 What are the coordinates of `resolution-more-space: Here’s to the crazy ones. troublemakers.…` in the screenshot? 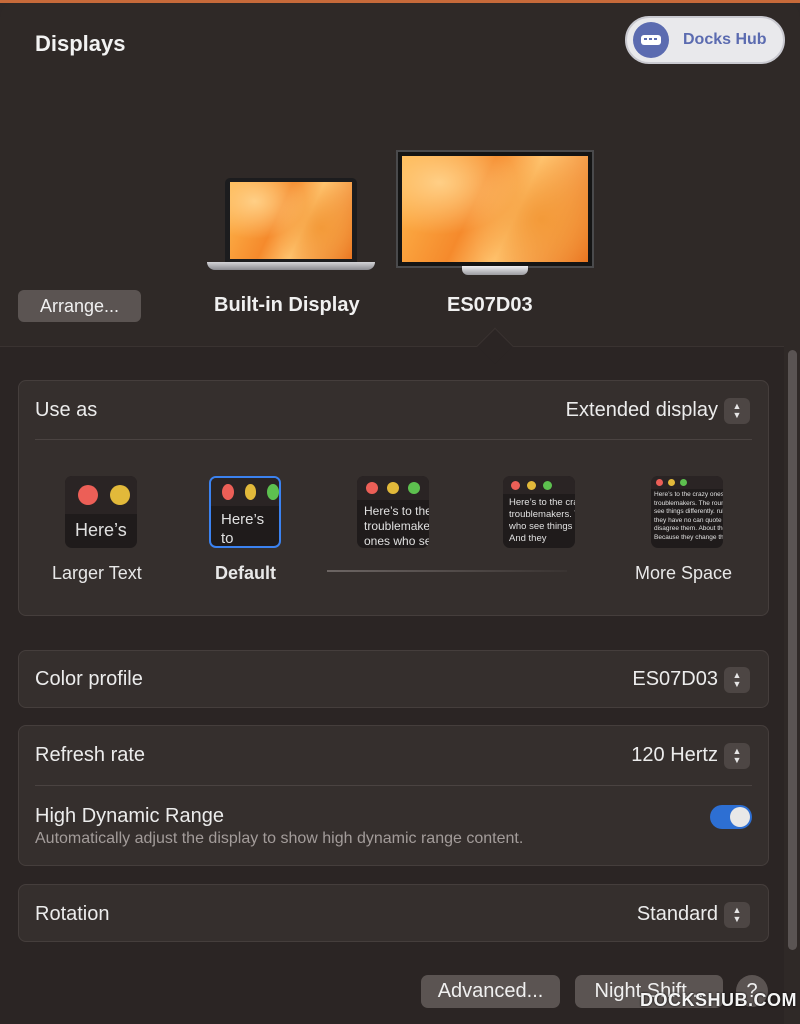 It's located at (687, 512).